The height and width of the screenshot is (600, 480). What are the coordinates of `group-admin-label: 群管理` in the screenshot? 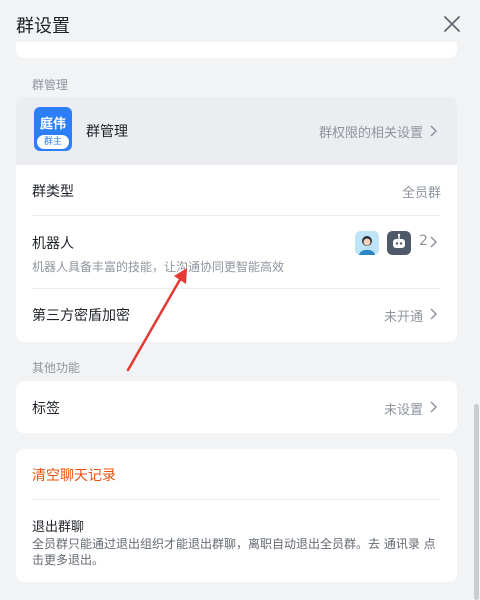 It's located at (107, 132).